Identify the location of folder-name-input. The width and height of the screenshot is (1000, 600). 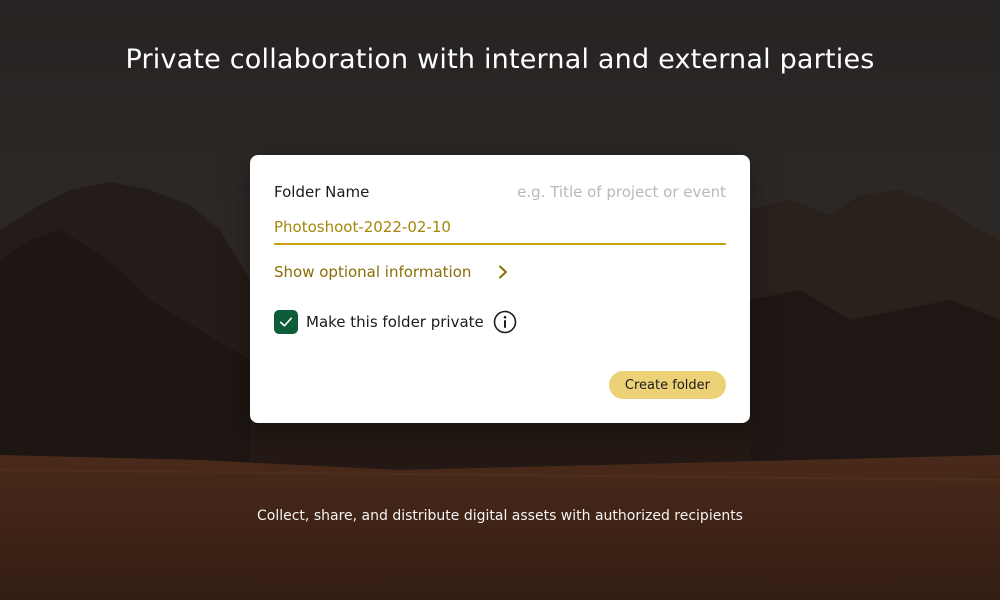
(500, 228).